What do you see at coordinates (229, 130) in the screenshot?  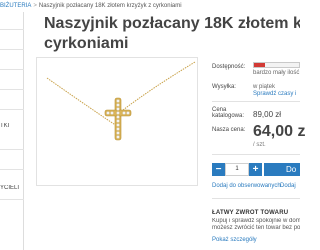 I see `our-price-label: Nasza cena:` at bounding box center [229, 130].